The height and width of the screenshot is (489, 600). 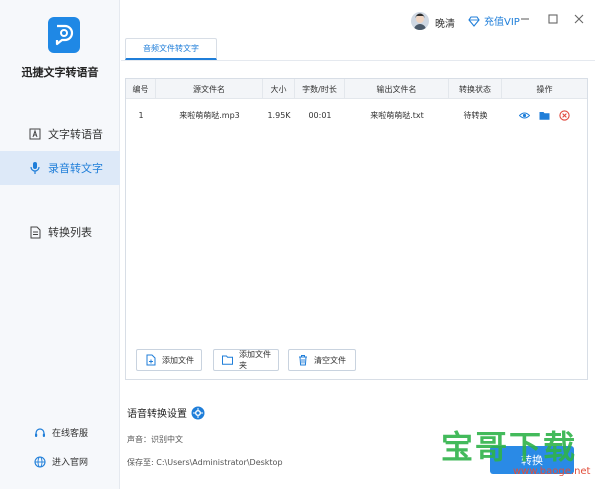 I want to click on minimize-button, so click(x=525, y=19).